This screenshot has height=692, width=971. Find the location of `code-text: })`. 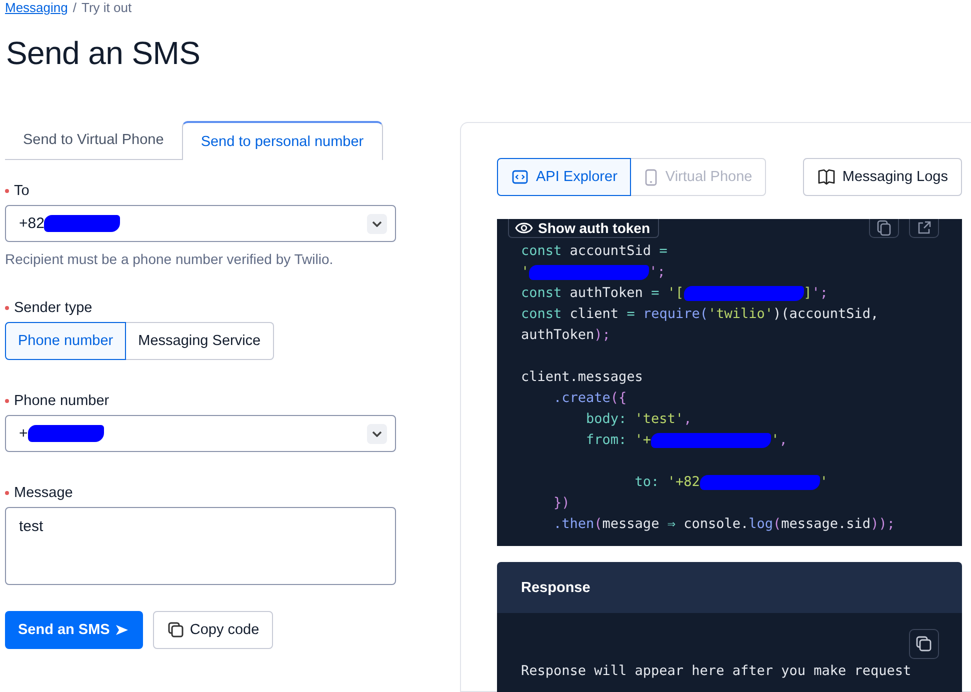

code-text: }) is located at coordinates (561, 503).